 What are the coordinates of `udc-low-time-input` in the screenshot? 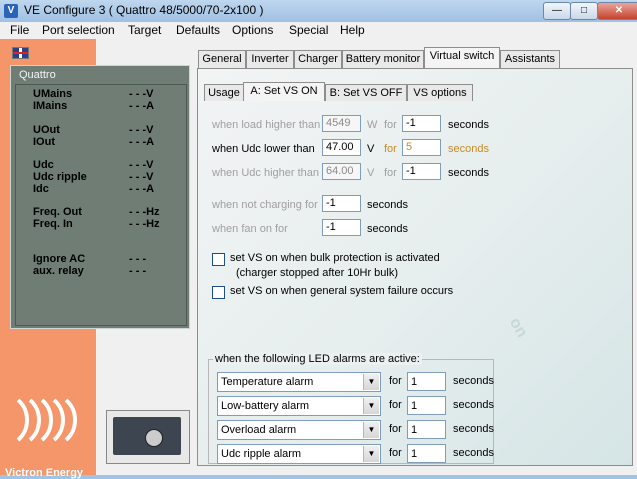 It's located at (421, 147).